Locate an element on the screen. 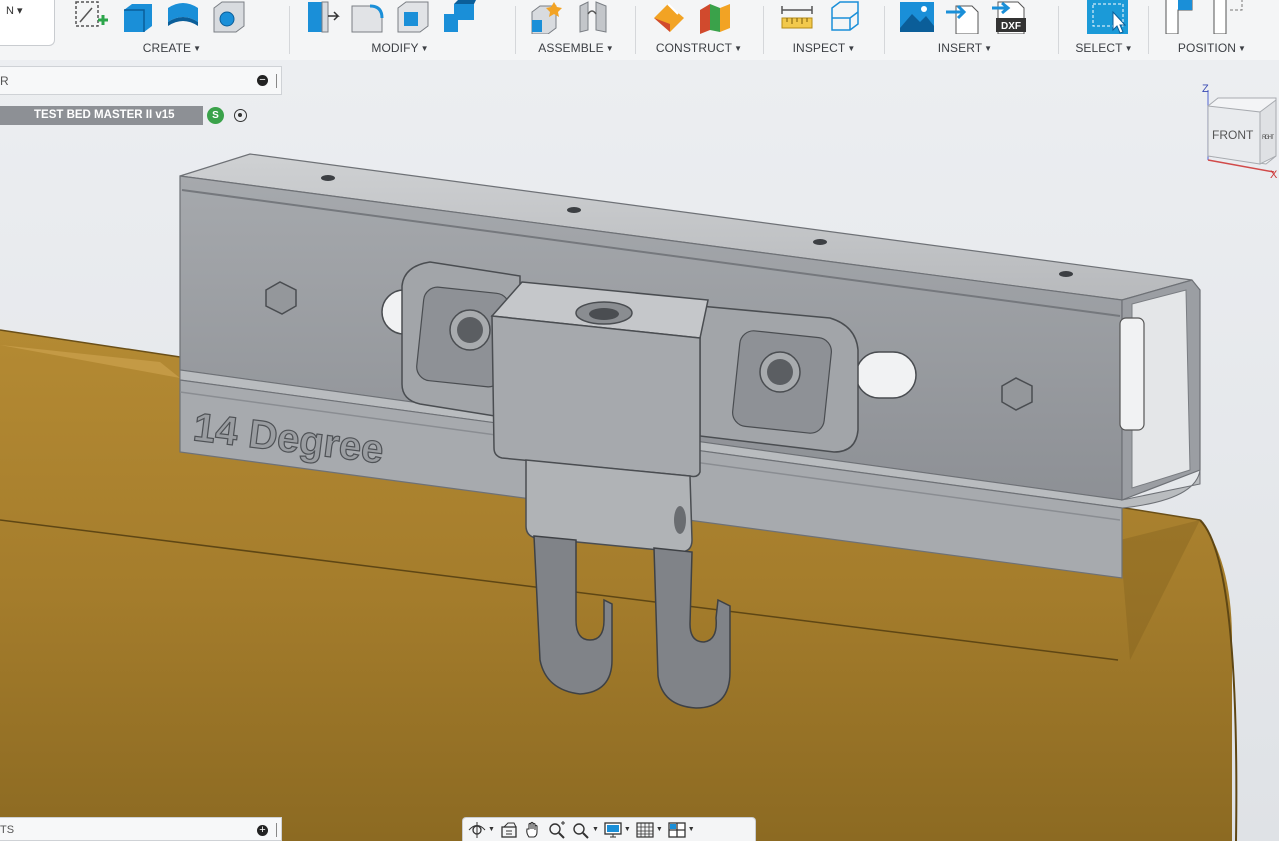  navigation-bar: ▼ ▼ ▼ ▼ ▼ is located at coordinates (609, 829).